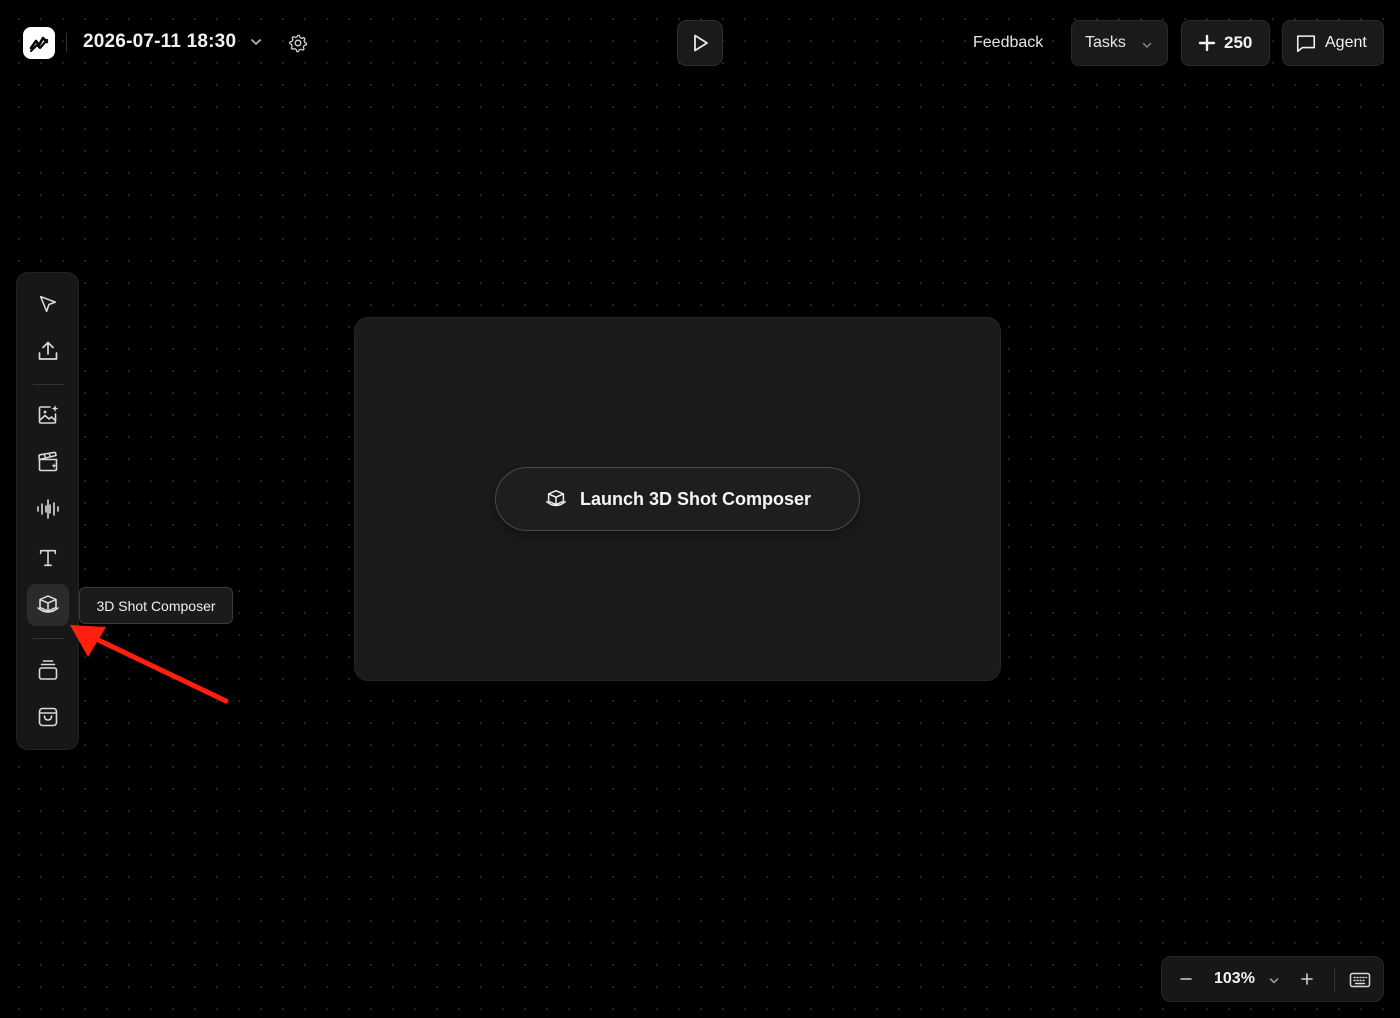 This screenshot has height=1018, width=1400. I want to click on tasks-label: Tasks, so click(1105, 42).